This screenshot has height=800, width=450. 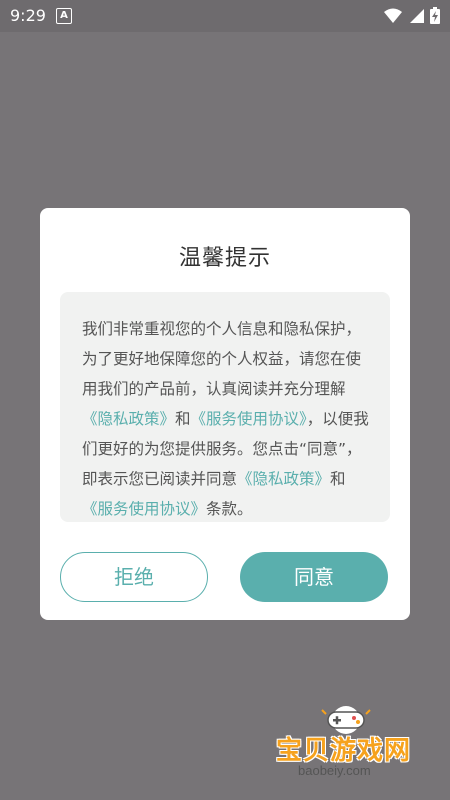 I want to click on watermark-text: 宝贝游戏网, so click(x=344, y=751).